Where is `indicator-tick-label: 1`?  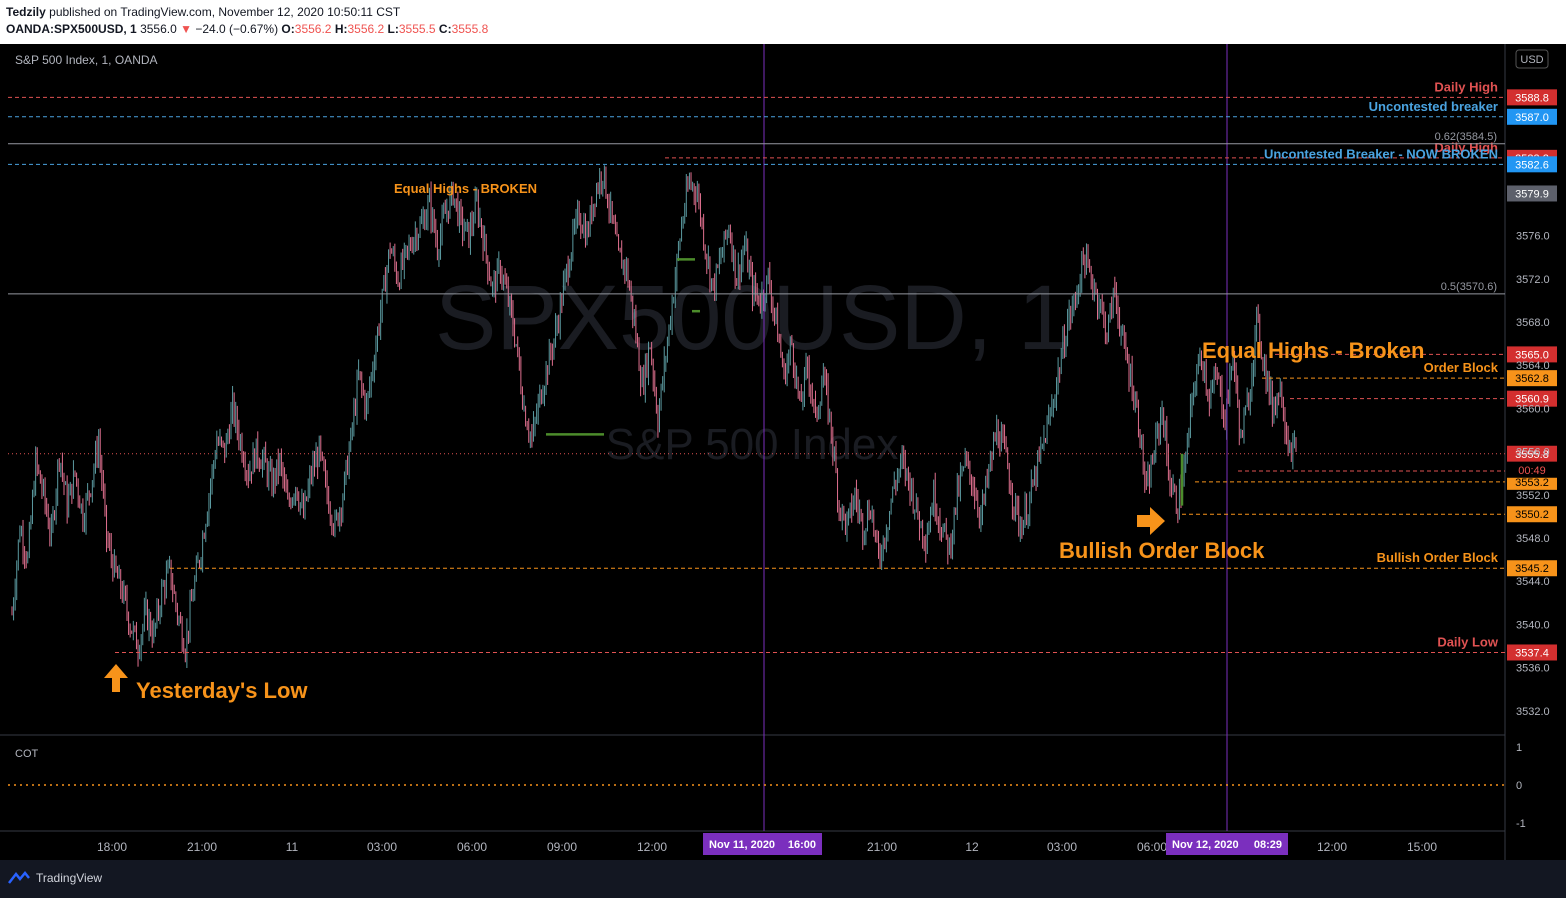
indicator-tick-label: 1 is located at coordinates (1519, 748).